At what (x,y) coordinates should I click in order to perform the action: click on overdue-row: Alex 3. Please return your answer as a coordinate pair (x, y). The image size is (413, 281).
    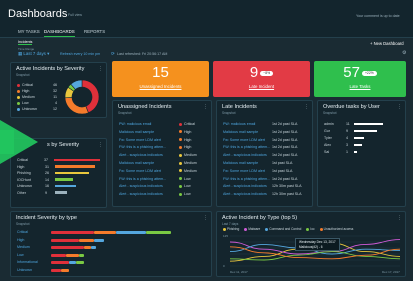
    Looking at the image, I should click on (361, 145).